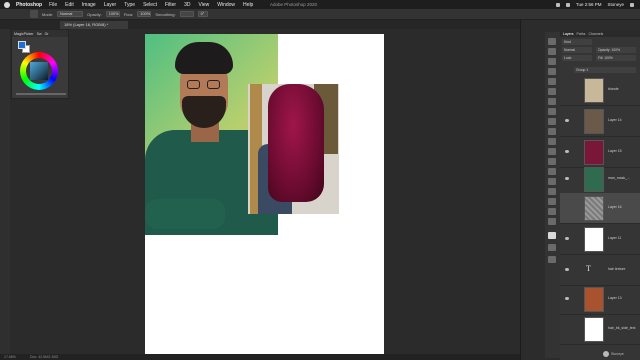 This screenshot has width=640, height=360. Describe the element at coordinates (128, 14) in the screenshot. I see `flow-label: Flow:` at that location.